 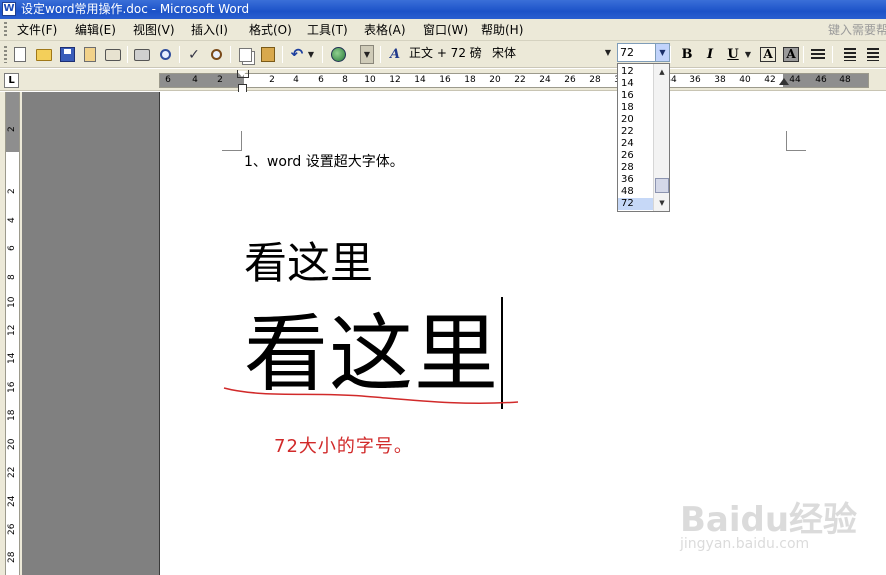 What do you see at coordinates (636, 192) in the screenshot?
I see `font-size-option: 48` at bounding box center [636, 192].